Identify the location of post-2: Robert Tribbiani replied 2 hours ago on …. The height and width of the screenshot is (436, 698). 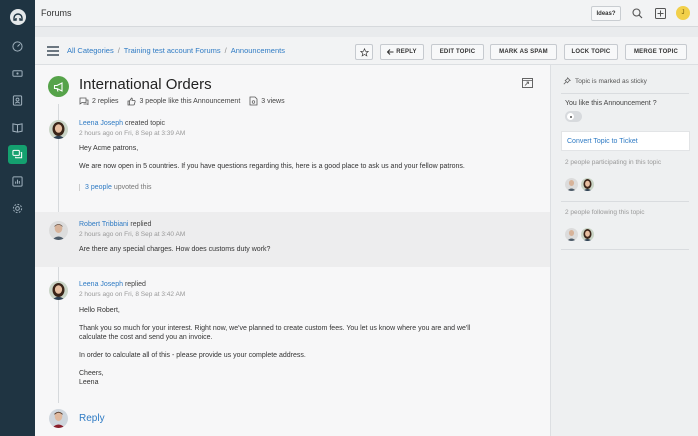
(292, 239).